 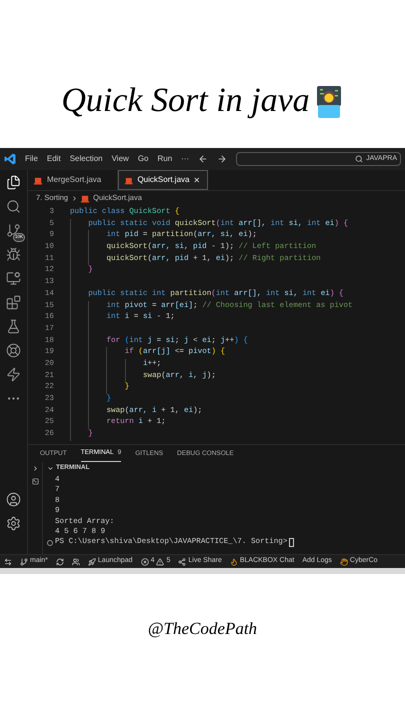 What do you see at coordinates (160, 562) in the screenshot?
I see `warning-icon` at bounding box center [160, 562].